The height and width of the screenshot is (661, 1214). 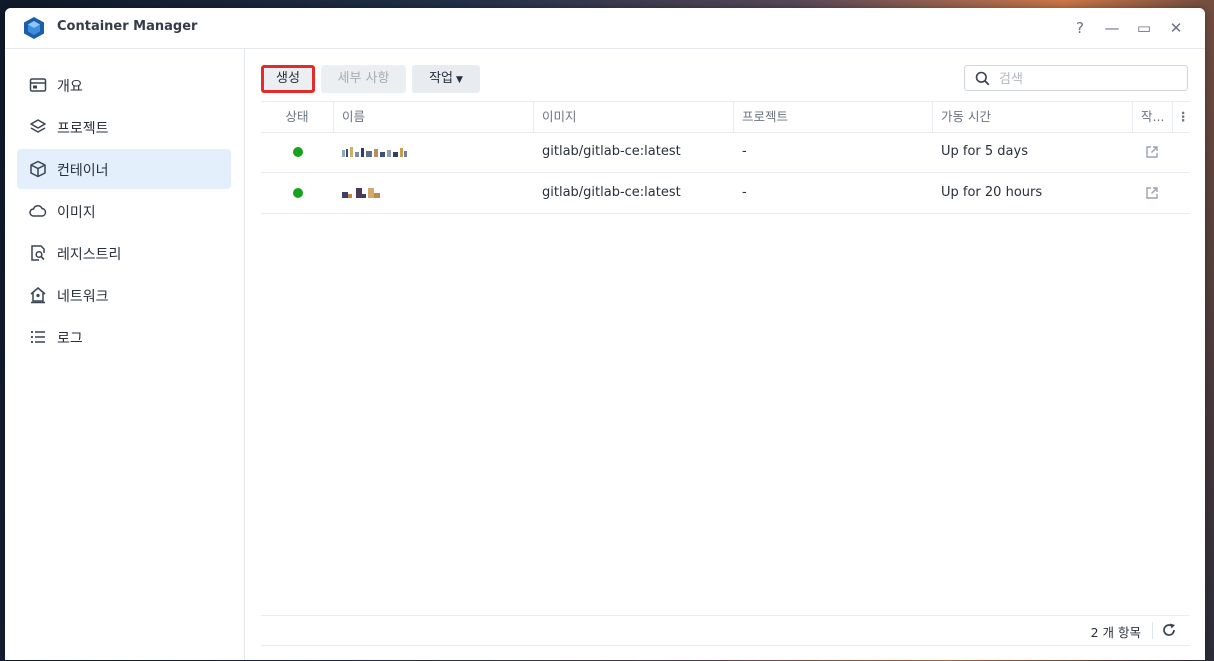 What do you see at coordinates (1169, 630) in the screenshot?
I see `refresh-icon` at bounding box center [1169, 630].